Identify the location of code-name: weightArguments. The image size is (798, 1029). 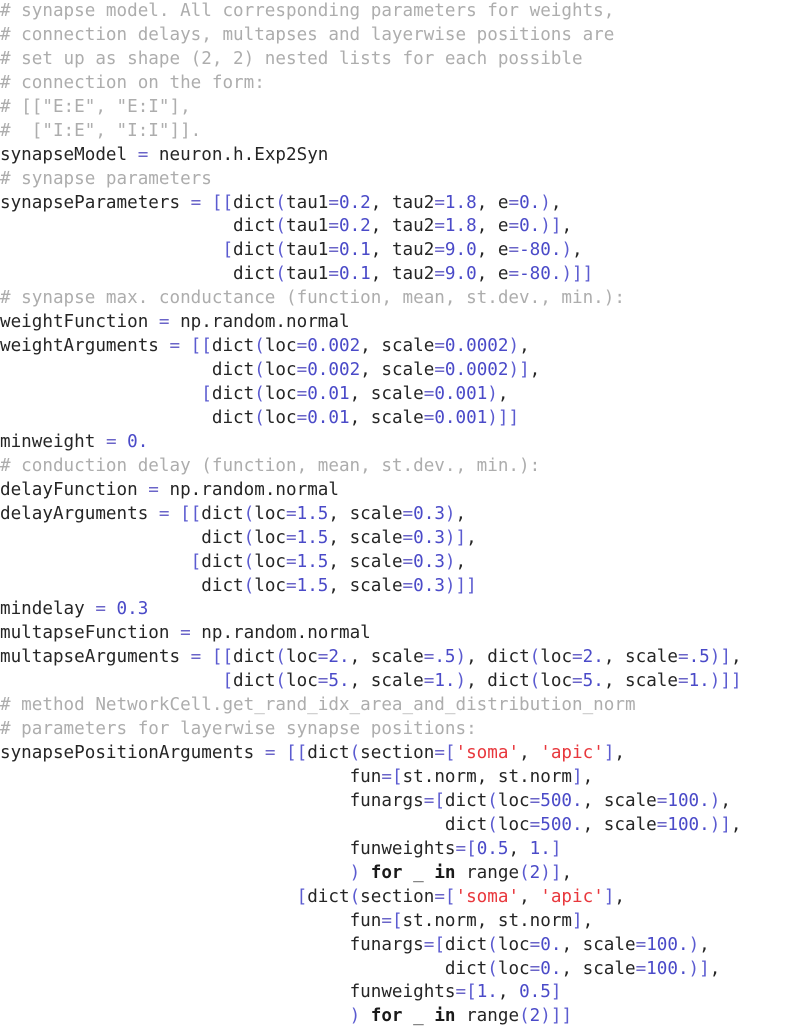
(79, 346).